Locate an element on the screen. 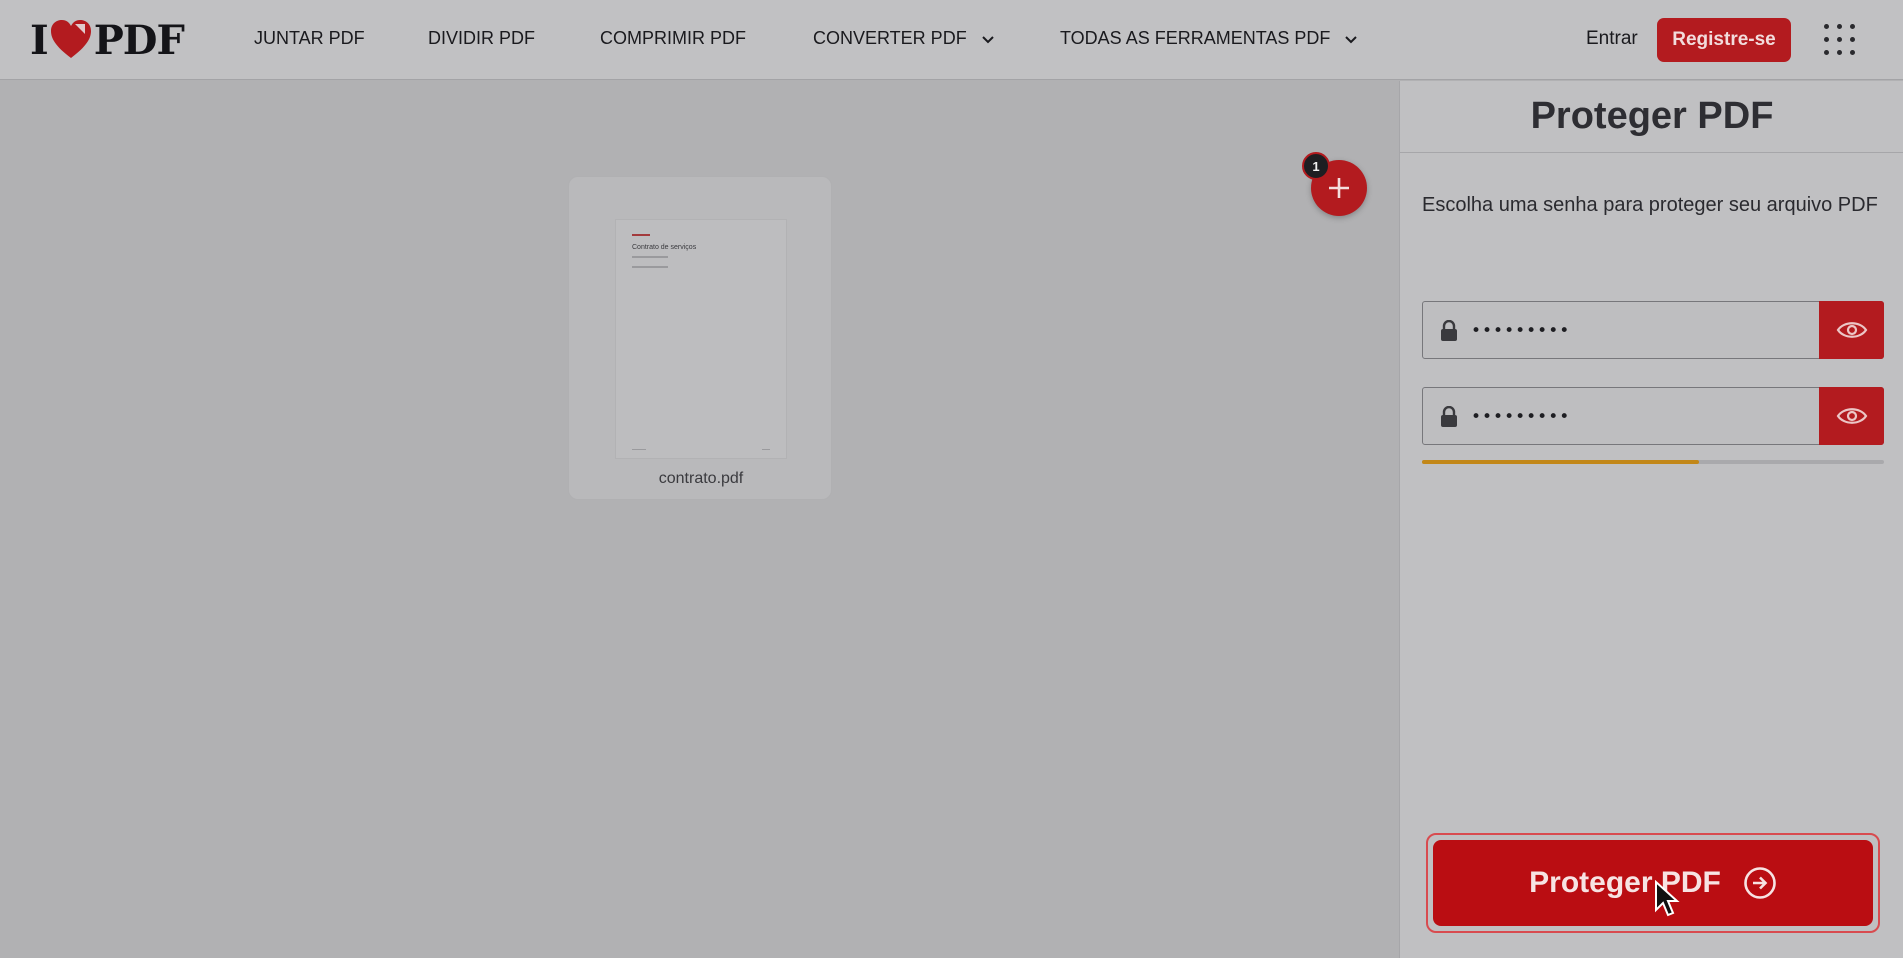 This screenshot has height=958, width=1903. password-strength-meter is located at coordinates (1653, 462).